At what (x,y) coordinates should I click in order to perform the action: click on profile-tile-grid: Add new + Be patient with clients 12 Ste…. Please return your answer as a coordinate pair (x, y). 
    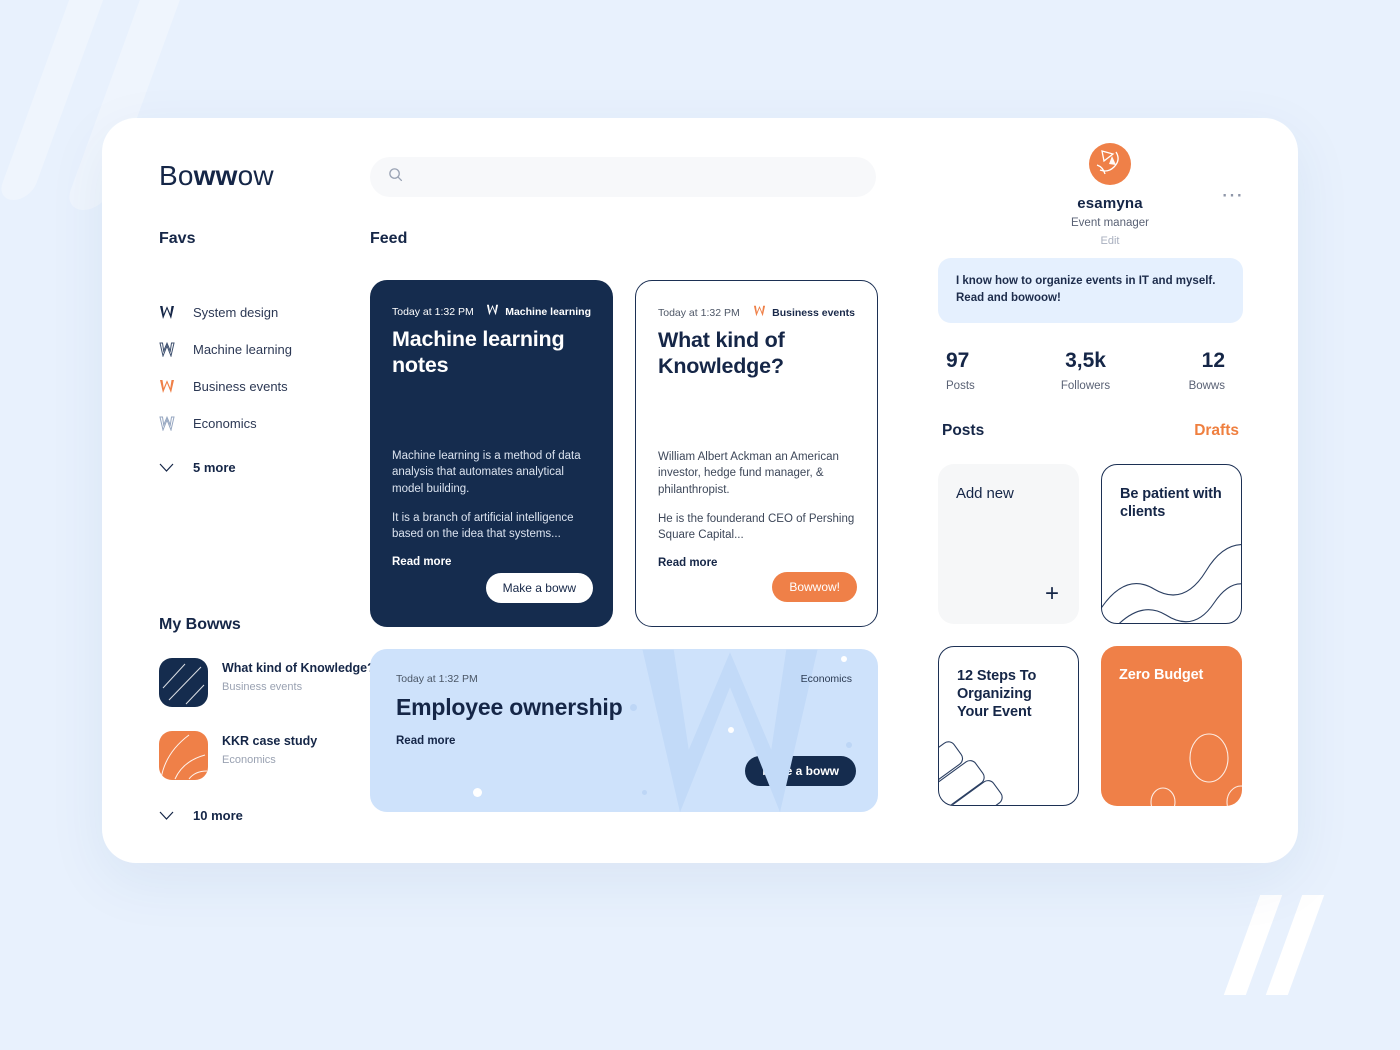
    Looking at the image, I should click on (1090, 634).